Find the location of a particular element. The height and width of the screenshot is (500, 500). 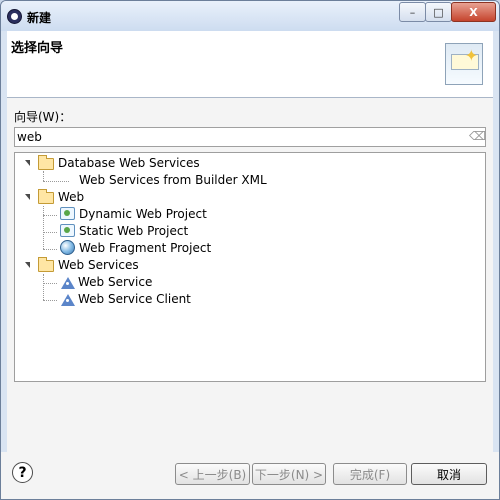

tree-item-web-services: Web Services is located at coordinates (82, 264).